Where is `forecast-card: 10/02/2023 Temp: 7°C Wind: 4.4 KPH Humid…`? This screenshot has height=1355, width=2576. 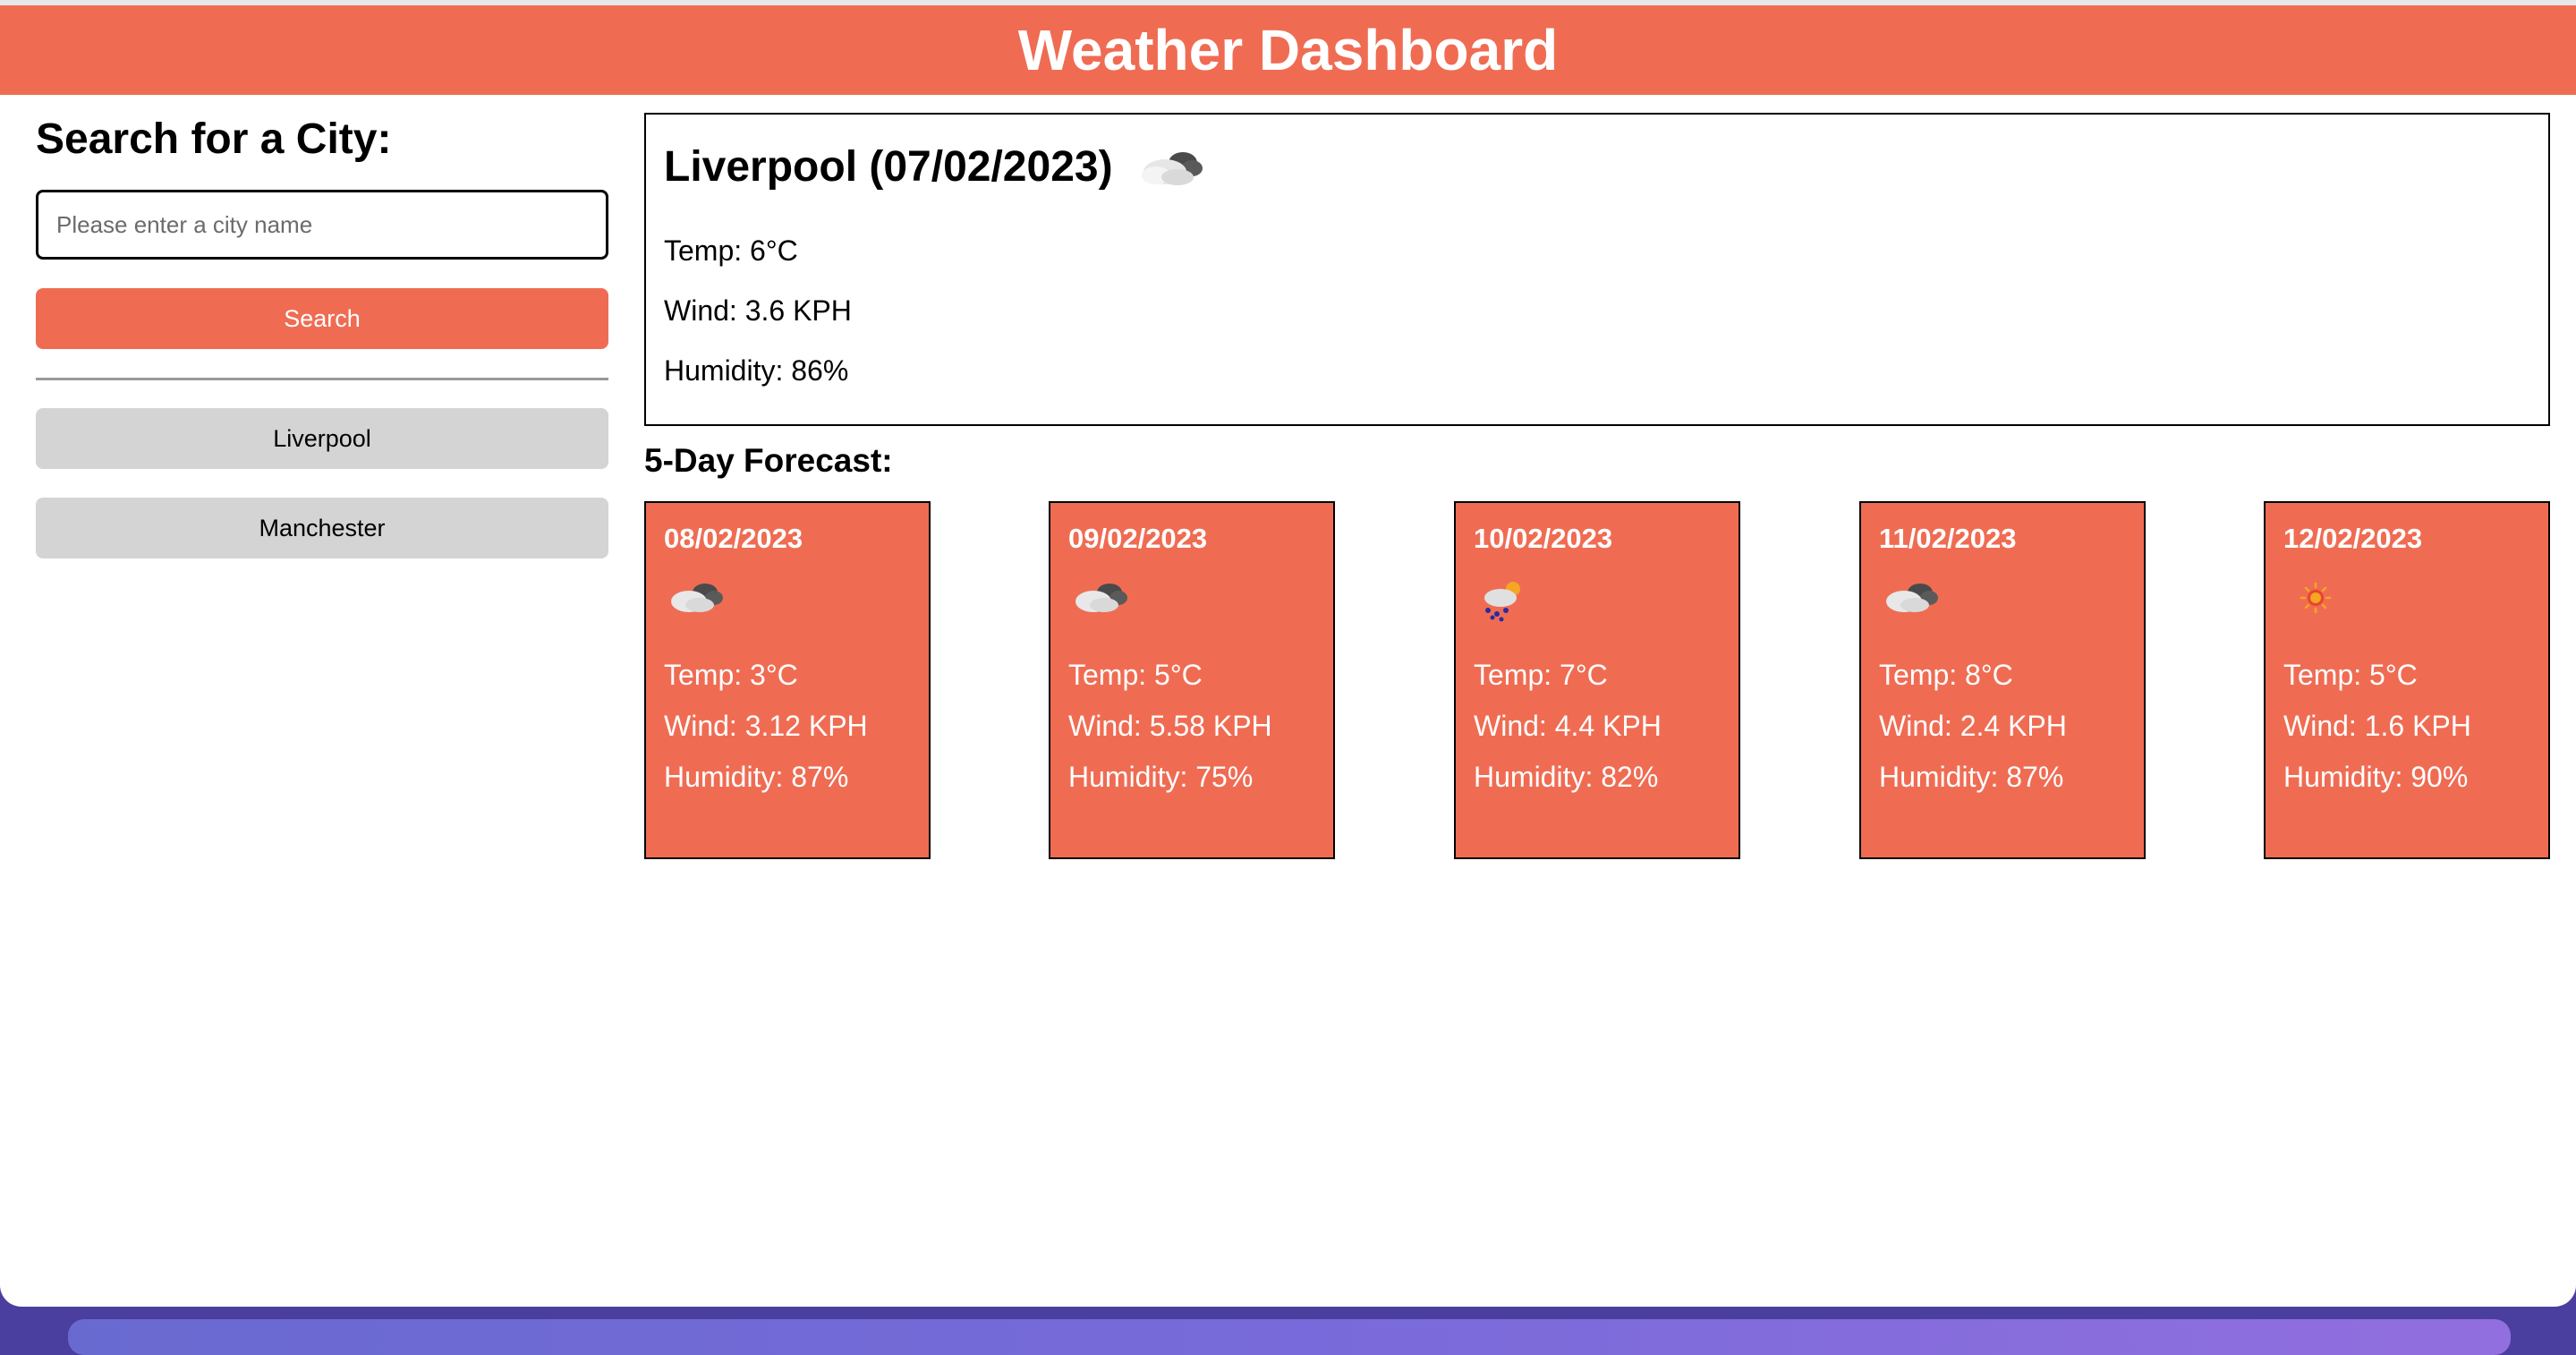 forecast-card: 10/02/2023 Temp: 7°C Wind: 4.4 KPH Humid… is located at coordinates (1597, 680).